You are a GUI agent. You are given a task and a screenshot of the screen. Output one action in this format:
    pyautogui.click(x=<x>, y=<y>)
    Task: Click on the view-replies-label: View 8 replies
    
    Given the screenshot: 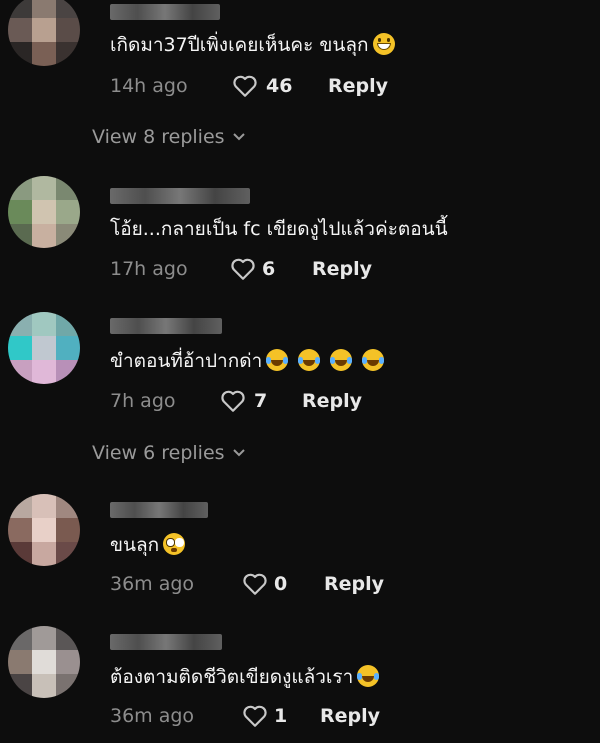 What is the action you would take?
    pyautogui.click(x=158, y=137)
    